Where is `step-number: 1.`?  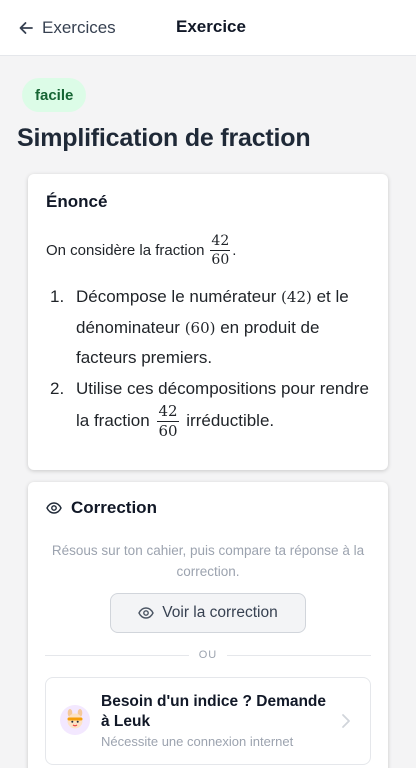 step-number: 1. is located at coordinates (57, 296).